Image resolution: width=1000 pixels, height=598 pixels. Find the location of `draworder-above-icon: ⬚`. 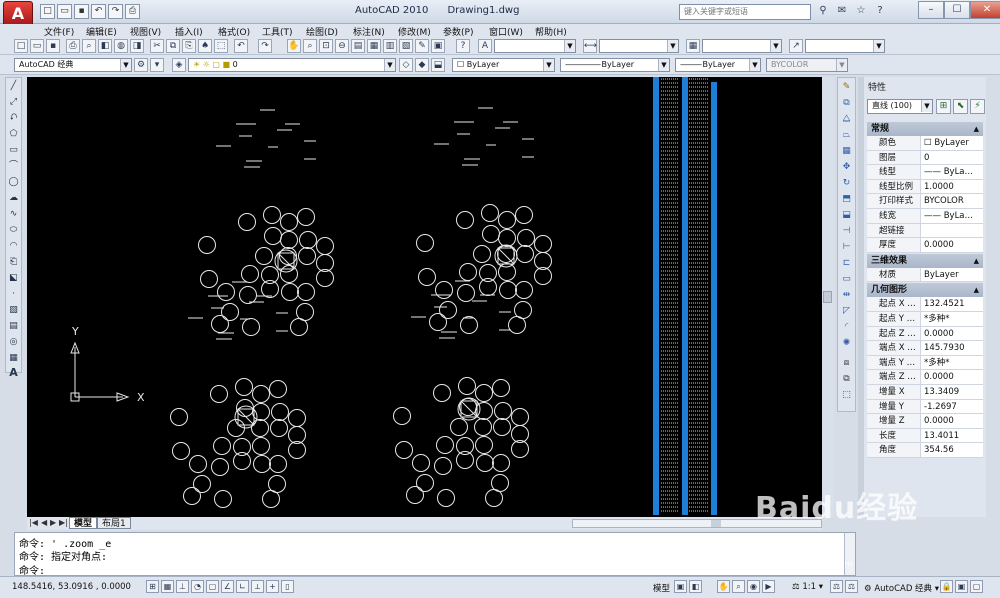

draworder-above-icon: ⬚ is located at coordinates (846, 395).